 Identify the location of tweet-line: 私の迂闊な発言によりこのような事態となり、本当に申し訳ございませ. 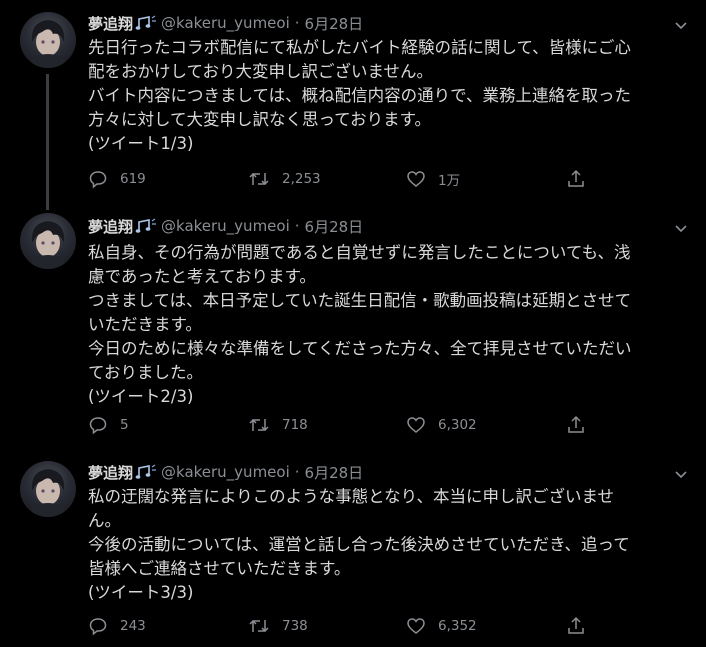
(351, 496).